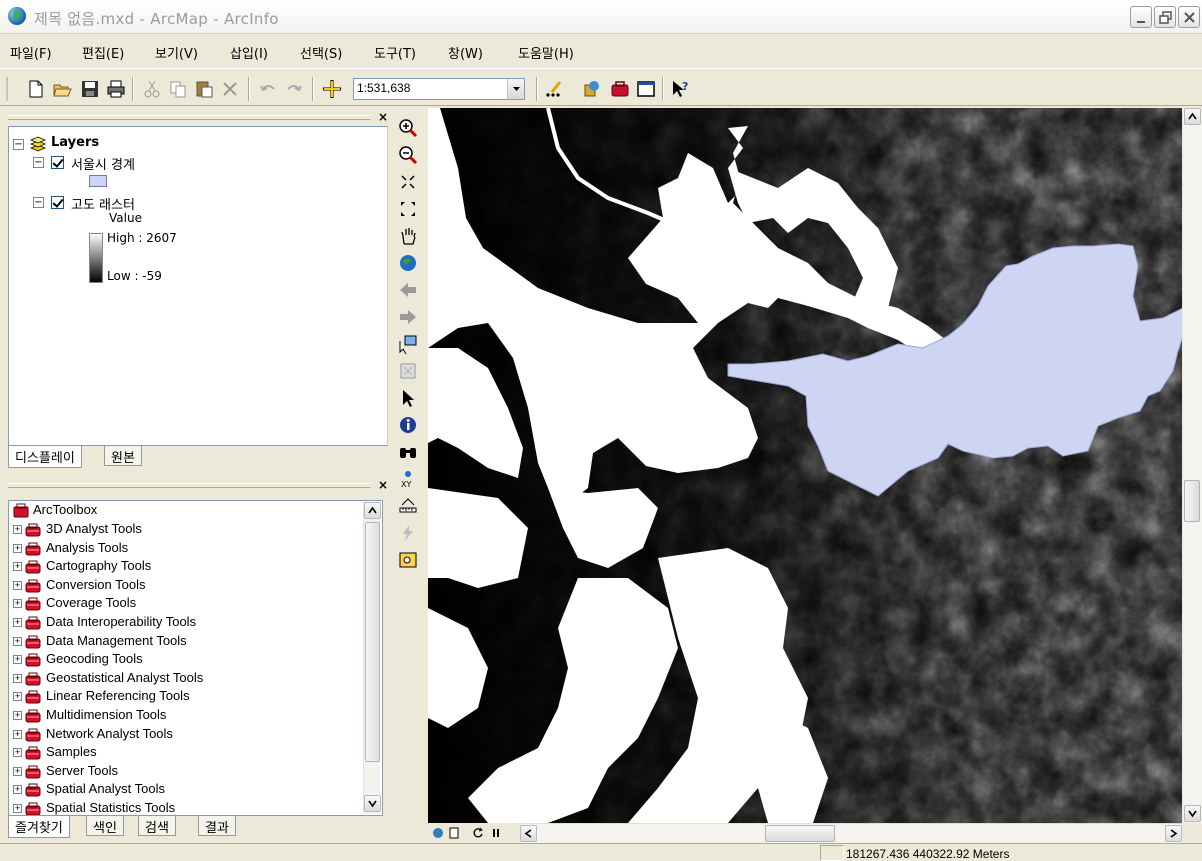 This screenshot has width=1202, height=861. I want to click on editor-icon, so click(554, 89).